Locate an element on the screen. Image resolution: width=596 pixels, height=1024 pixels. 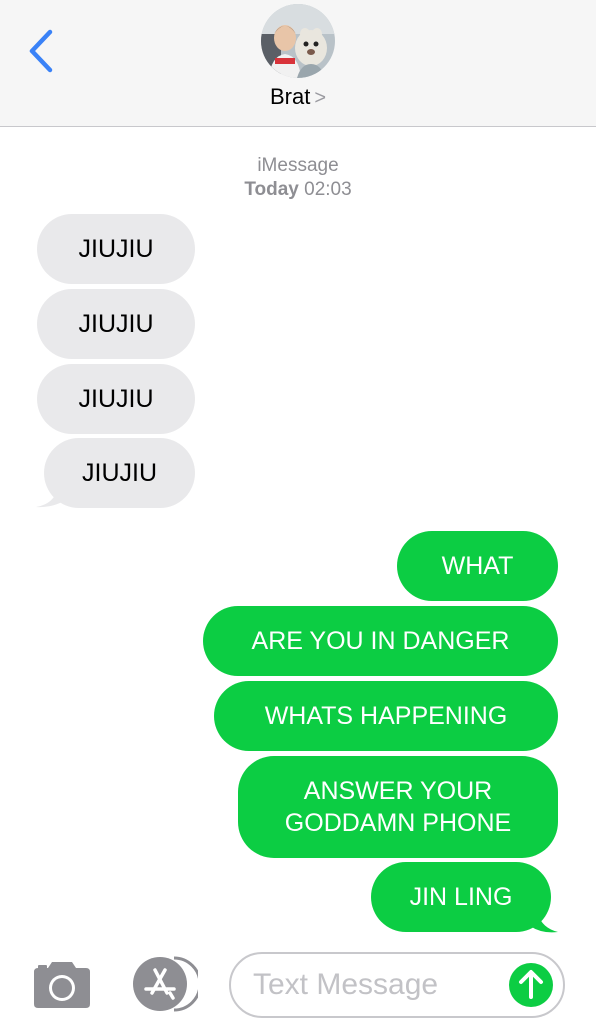
back-button is located at coordinates (44, 51).